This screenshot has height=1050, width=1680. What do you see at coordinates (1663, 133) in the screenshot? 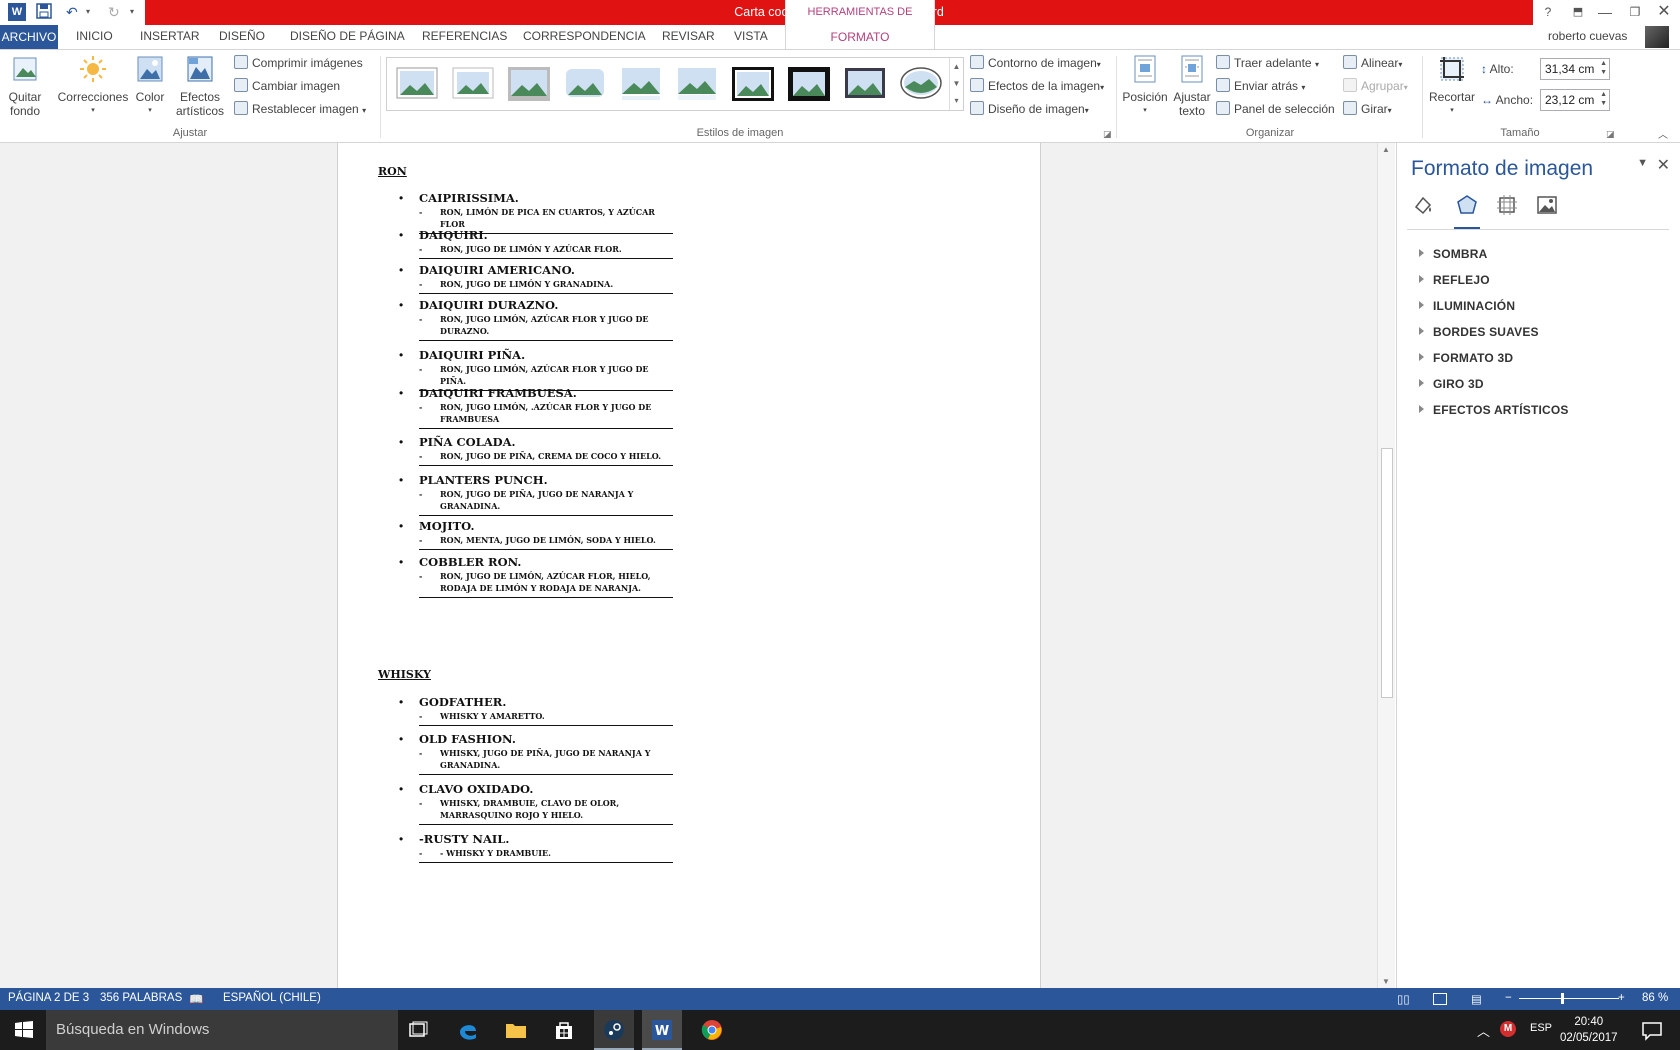
I see `collapse-ribbon-icon: ︿` at bounding box center [1663, 133].